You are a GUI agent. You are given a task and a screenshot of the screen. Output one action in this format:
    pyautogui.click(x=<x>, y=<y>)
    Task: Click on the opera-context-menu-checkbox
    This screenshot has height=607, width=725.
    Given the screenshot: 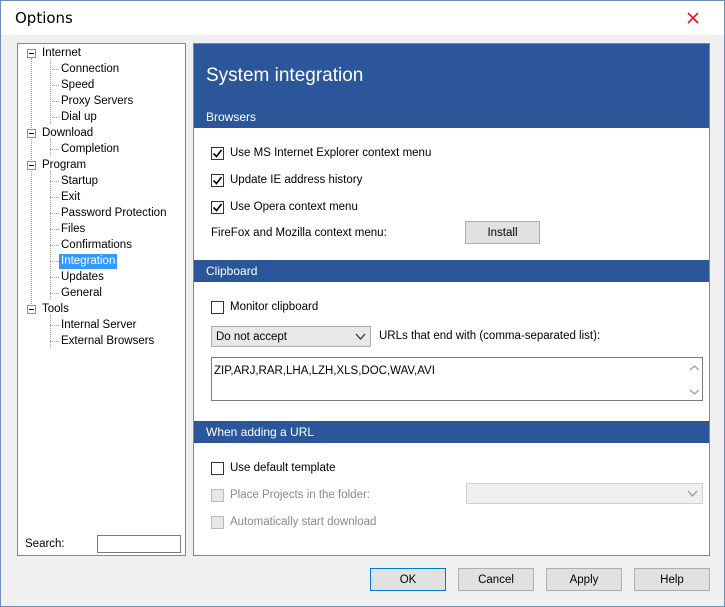 What is the action you would take?
    pyautogui.click(x=217, y=207)
    